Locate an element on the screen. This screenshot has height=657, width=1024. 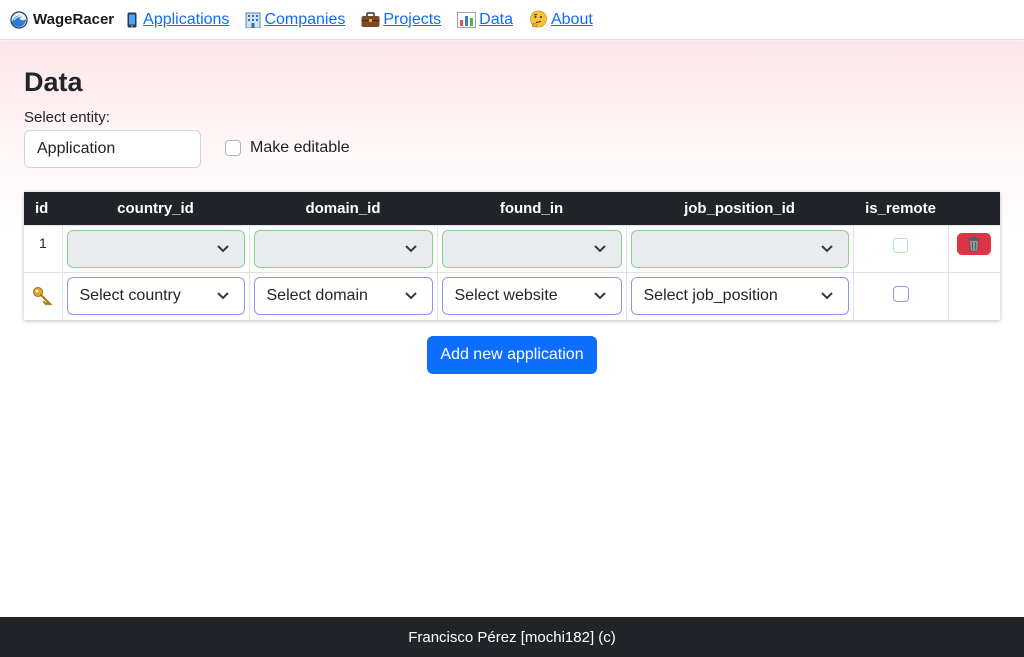
table-row: 1 is located at coordinates (512, 248).